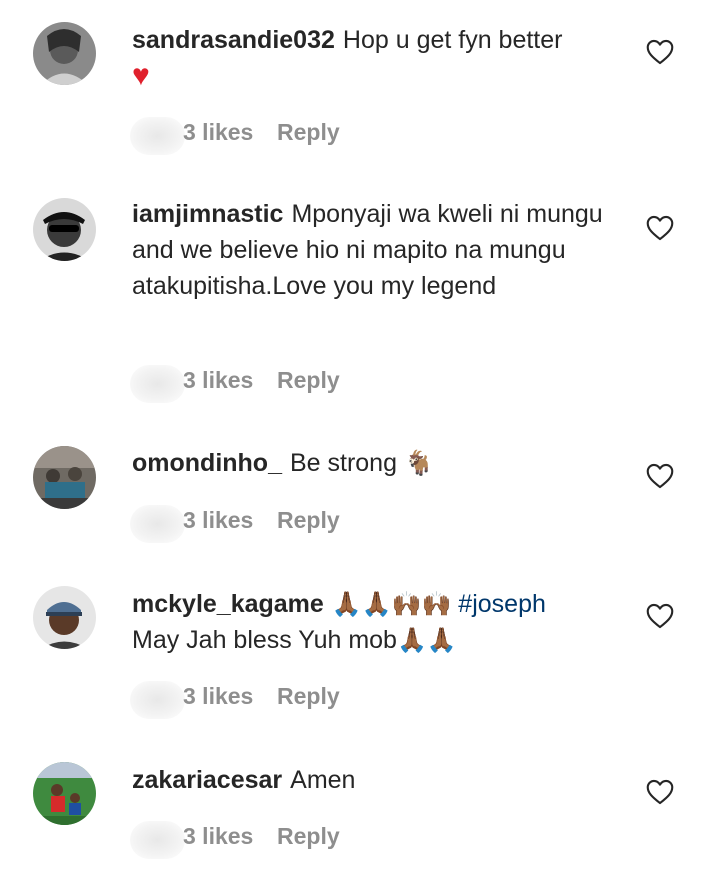 The image size is (720, 894). I want to click on praying-hands-emoji: 🙏🏾🙏🏾🙌🏾🙌🏾, so click(391, 604).